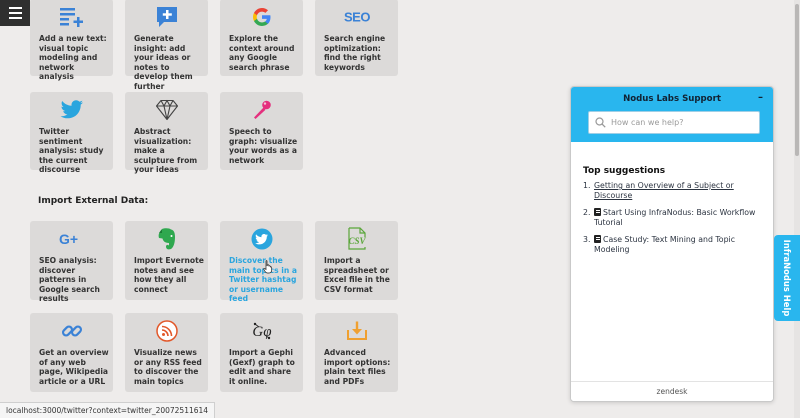 This screenshot has width=800, height=418. Describe the element at coordinates (267, 267) in the screenshot. I see `hand-cursor-icon` at that location.